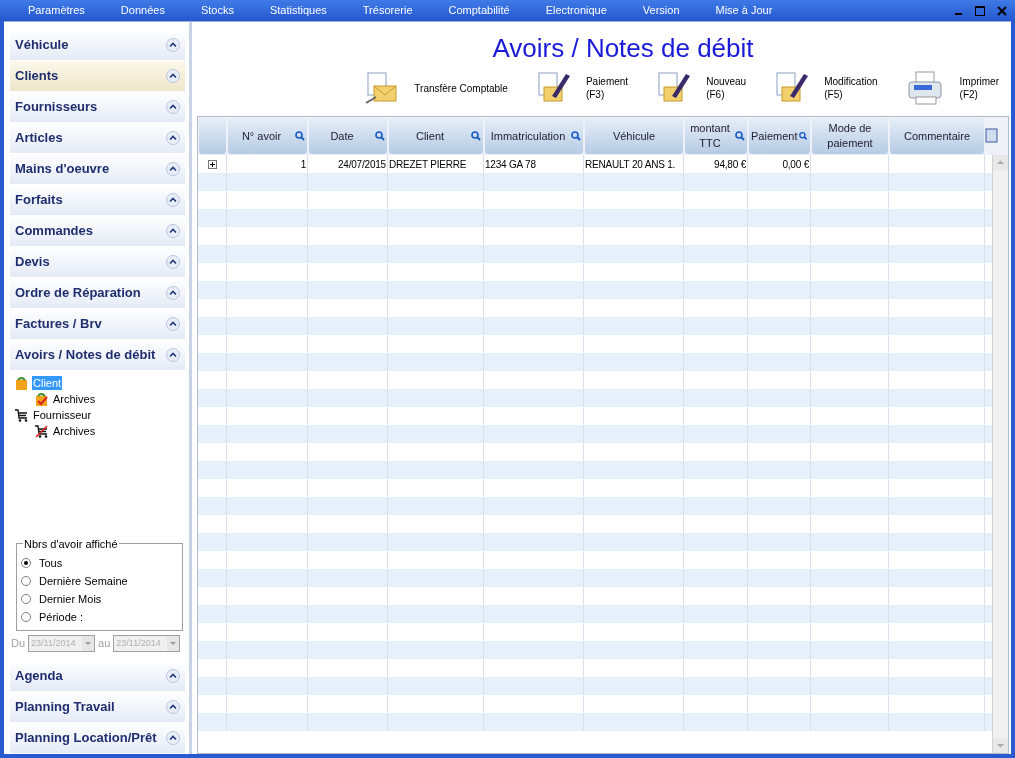  What do you see at coordinates (436, 136) in the screenshot?
I see `column-header: Client` at bounding box center [436, 136].